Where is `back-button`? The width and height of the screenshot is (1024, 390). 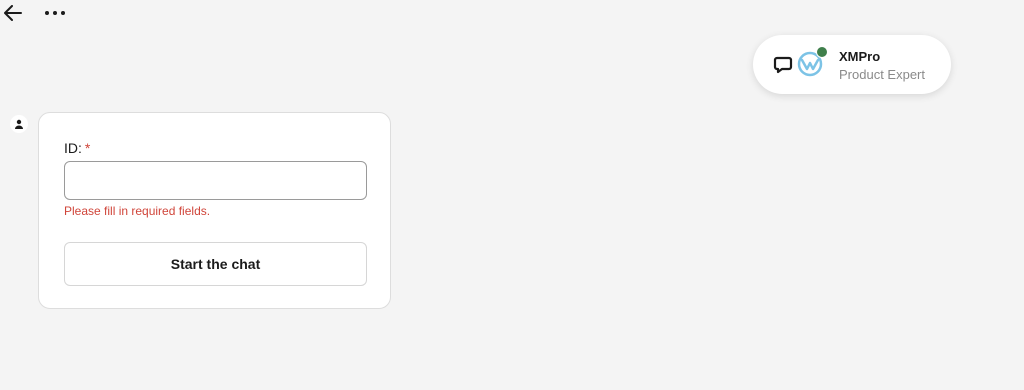 back-button is located at coordinates (13, 13).